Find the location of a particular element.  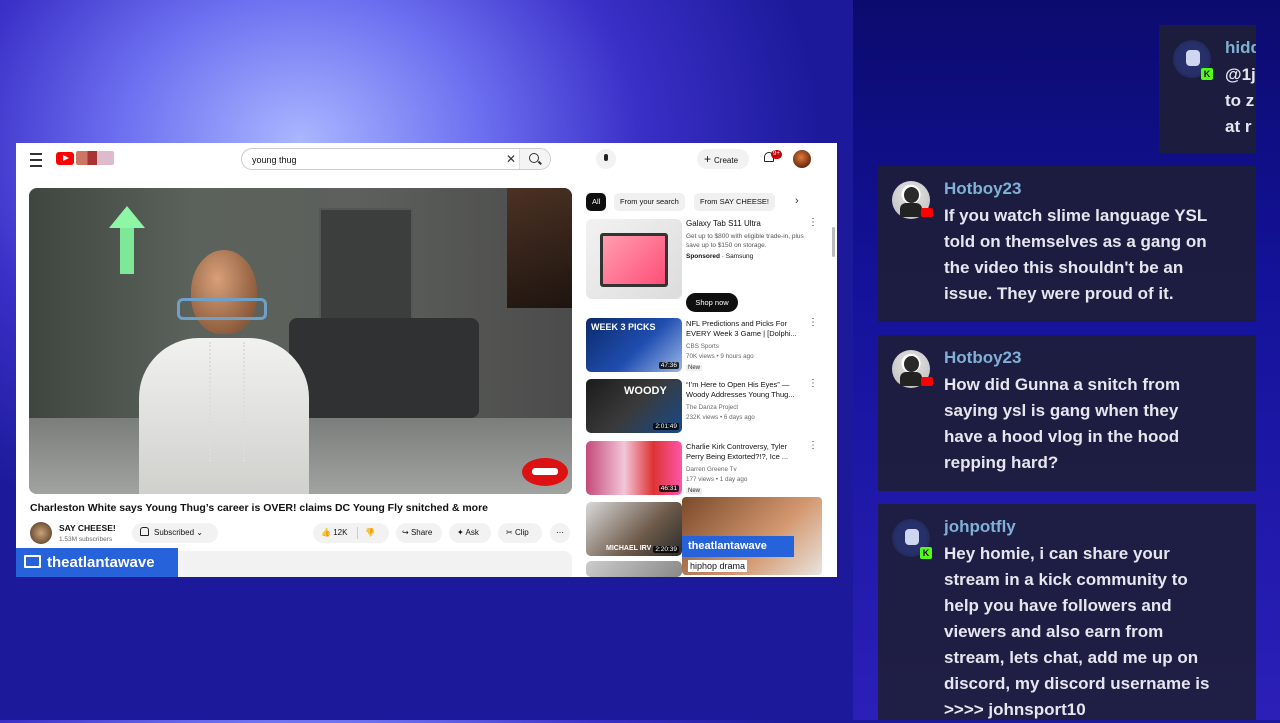

chat-line: How did Gunna a snitch from is located at coordinates (1062, 384).